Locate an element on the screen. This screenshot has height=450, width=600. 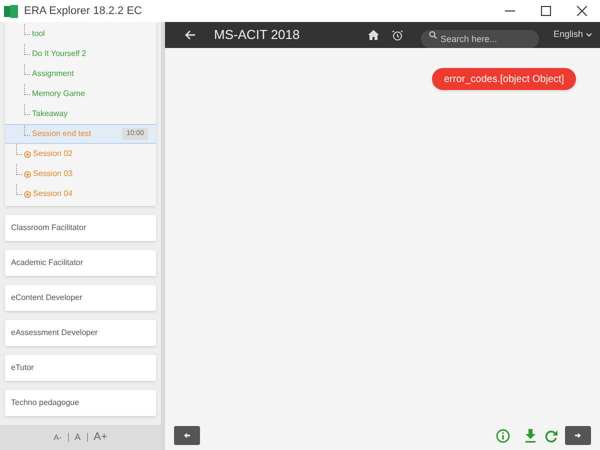
close-icon is located at coordinates (582, 11).